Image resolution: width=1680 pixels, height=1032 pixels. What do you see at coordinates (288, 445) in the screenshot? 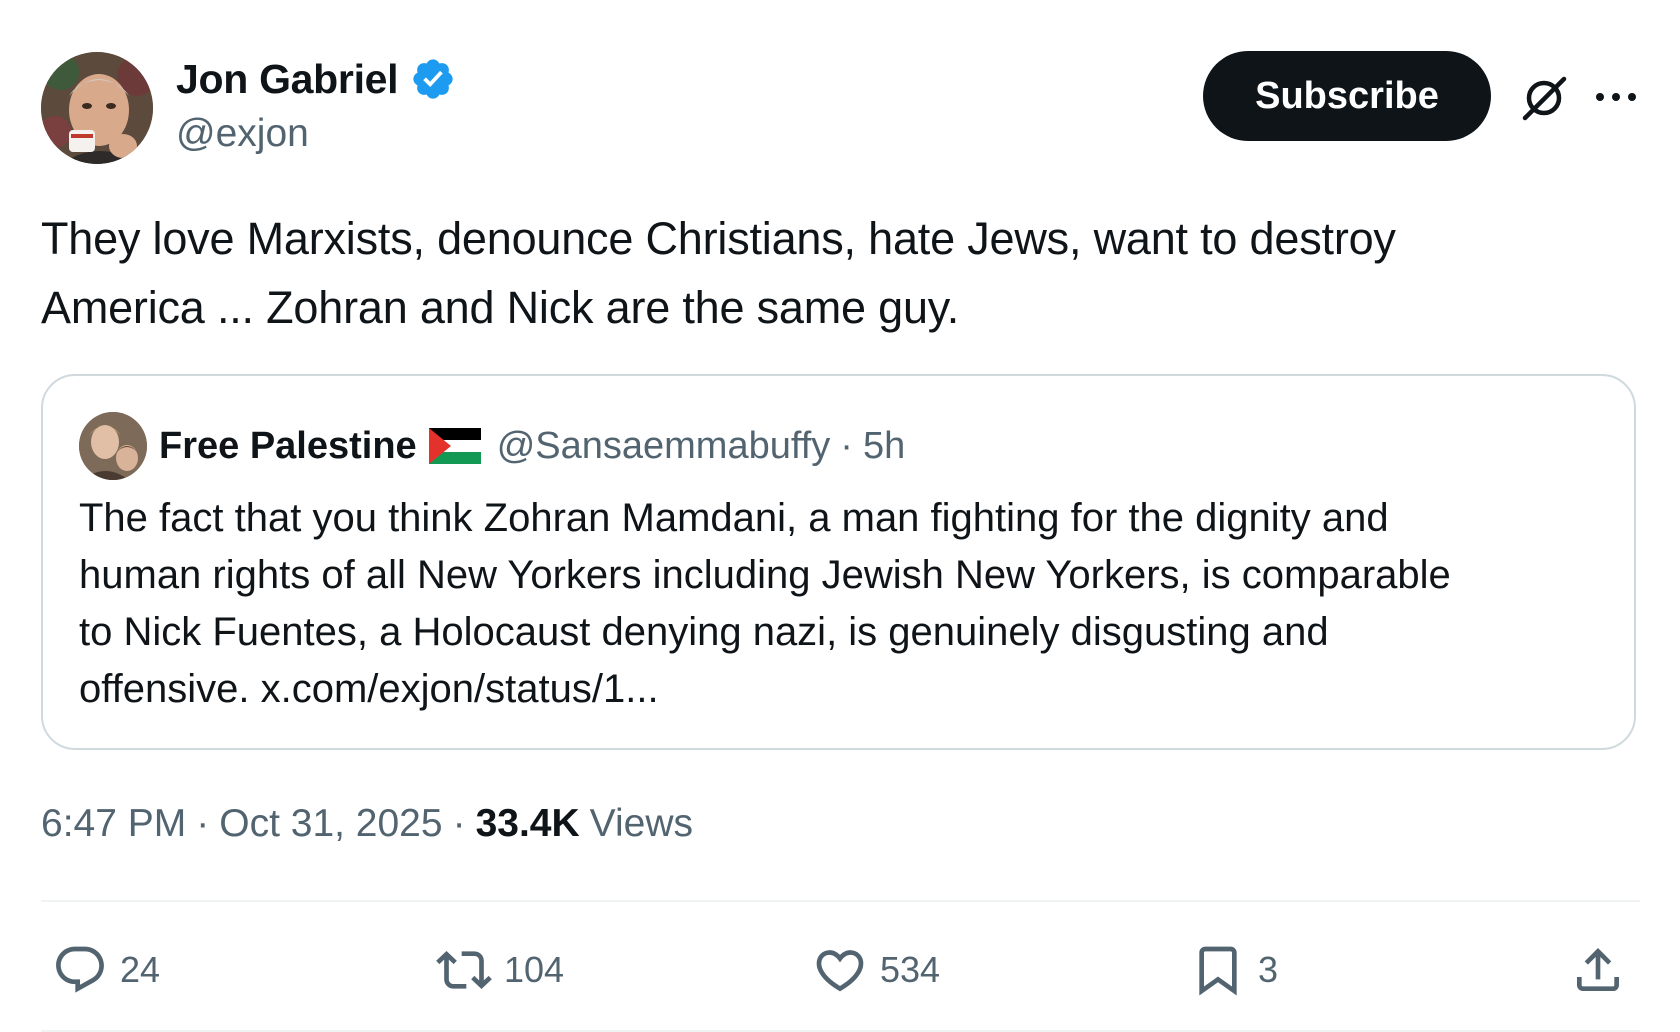
I see `quoted-author-display-name: Free Palestine` at bounding box center [288, 445].